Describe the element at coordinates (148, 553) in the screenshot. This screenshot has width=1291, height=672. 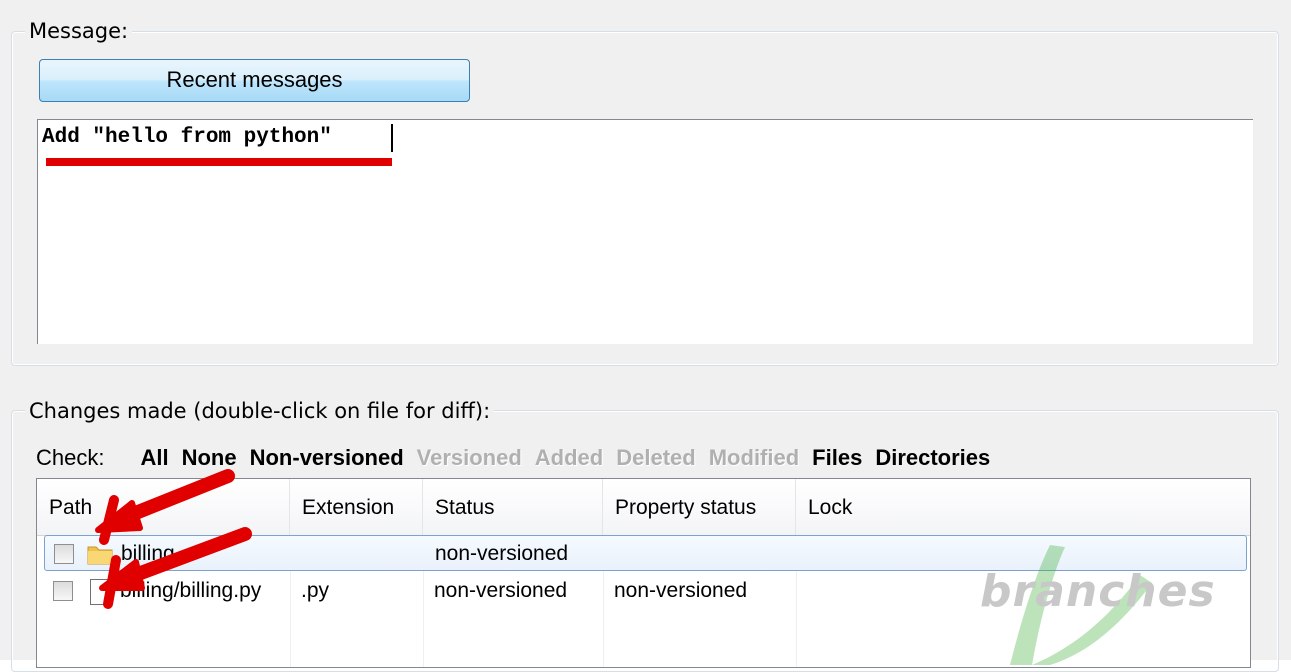
I see `row-path: billing` at that location.